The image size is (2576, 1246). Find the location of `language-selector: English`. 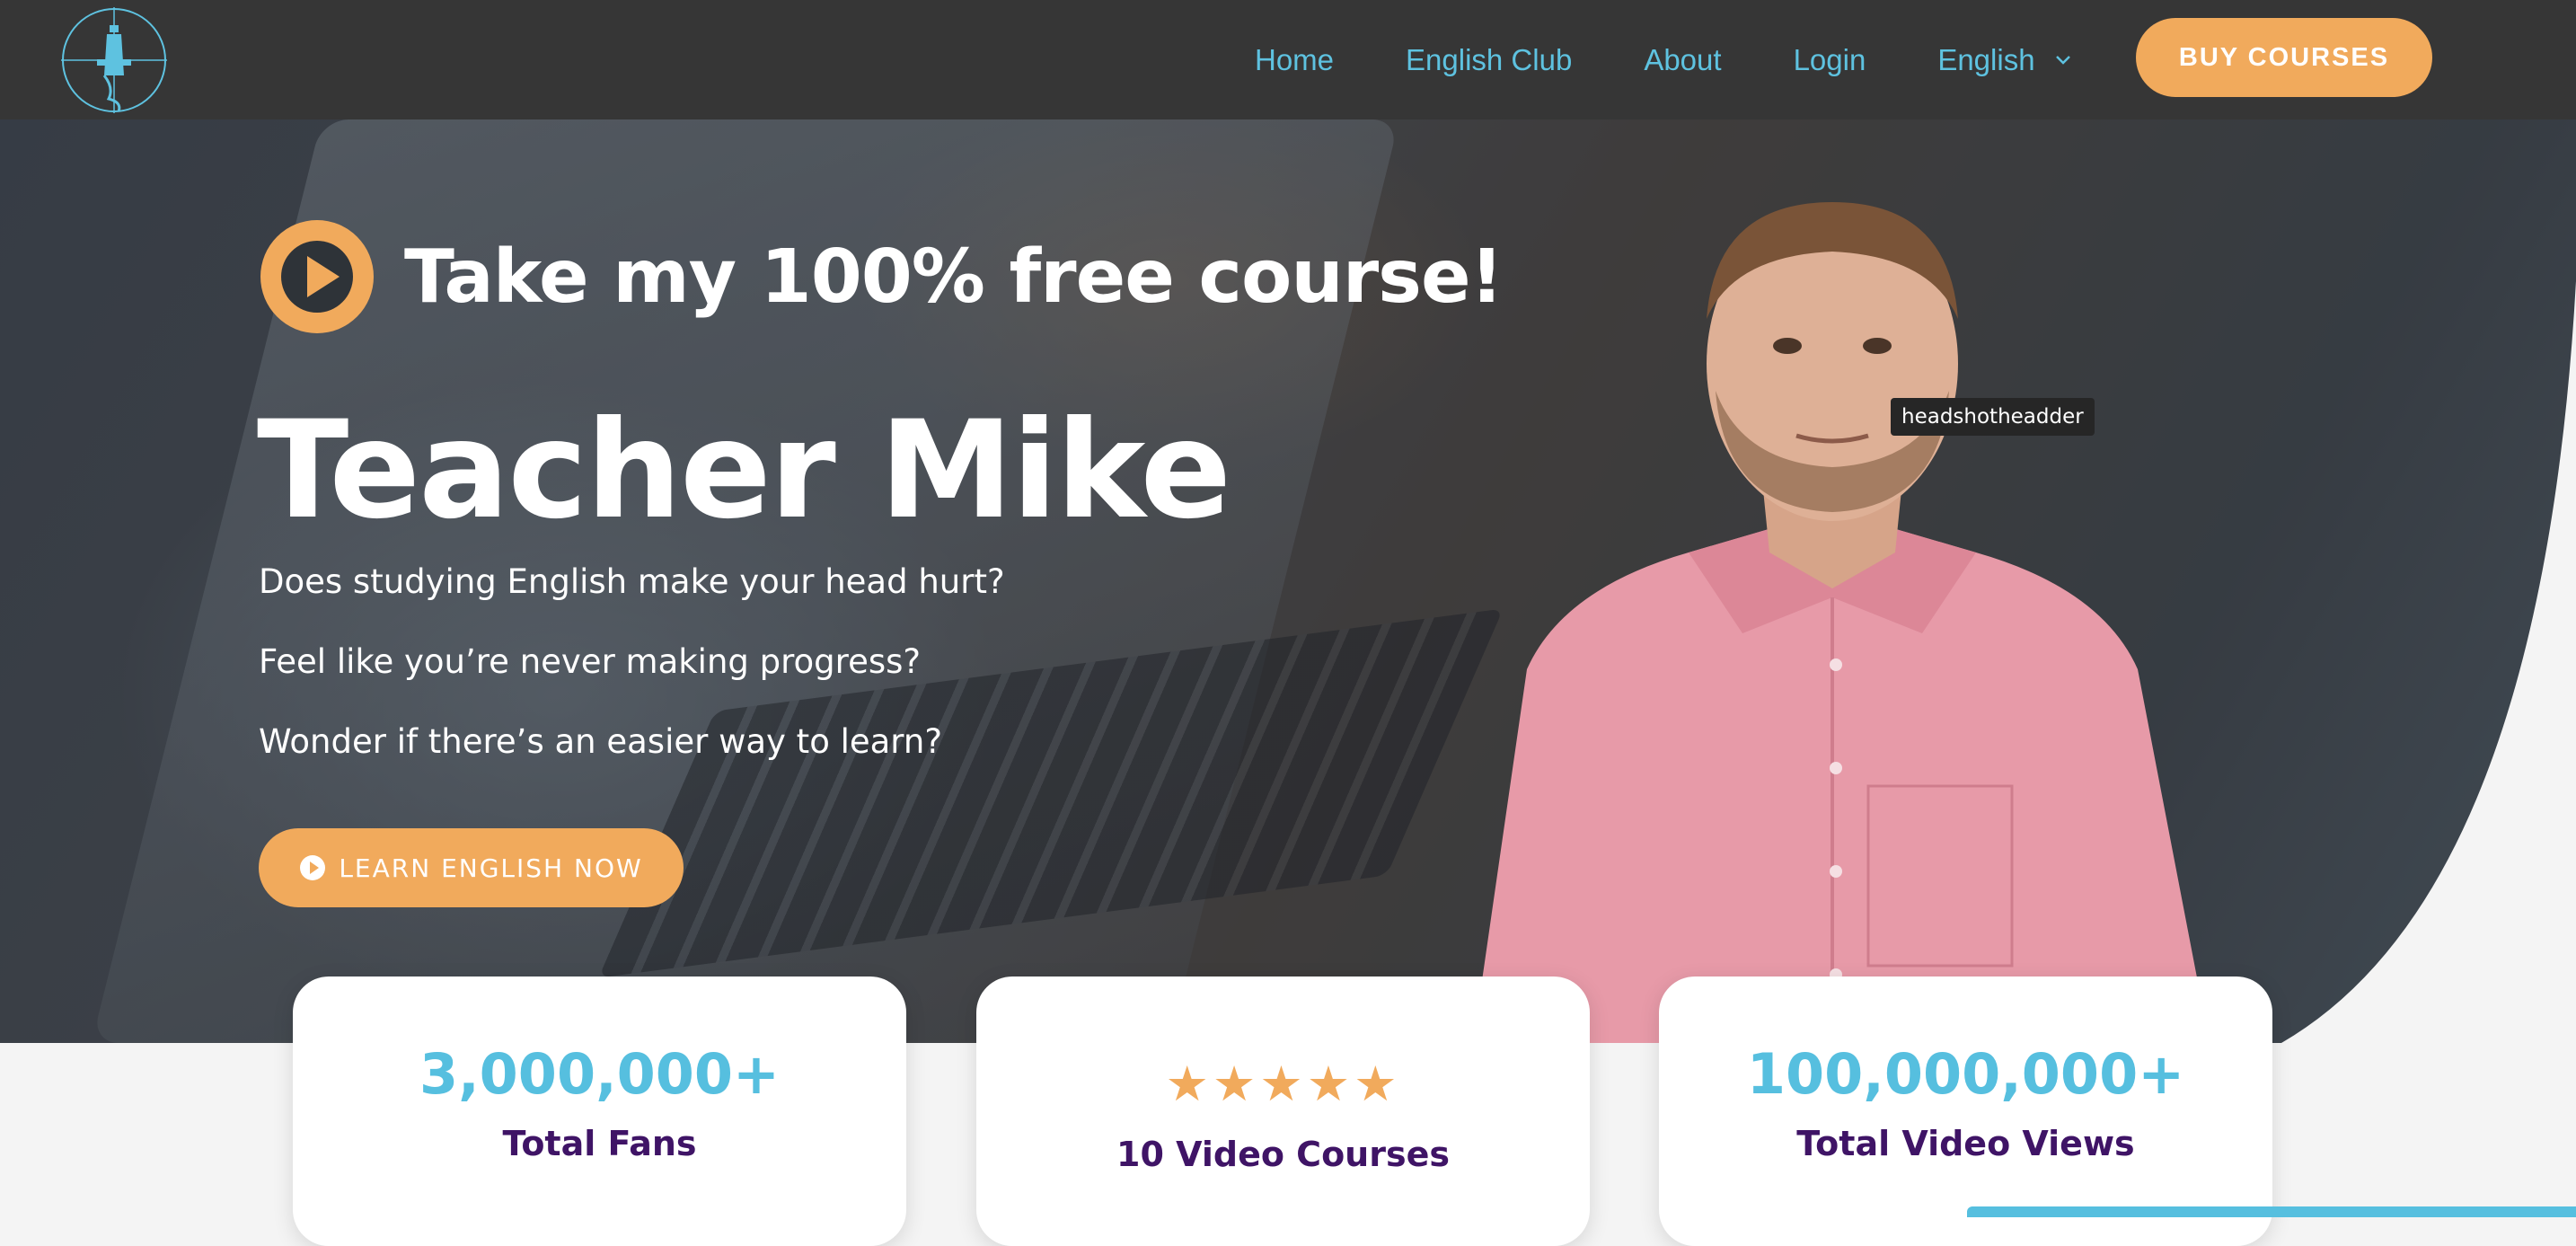

language-selector: English is located at coordinates (2003, 60).